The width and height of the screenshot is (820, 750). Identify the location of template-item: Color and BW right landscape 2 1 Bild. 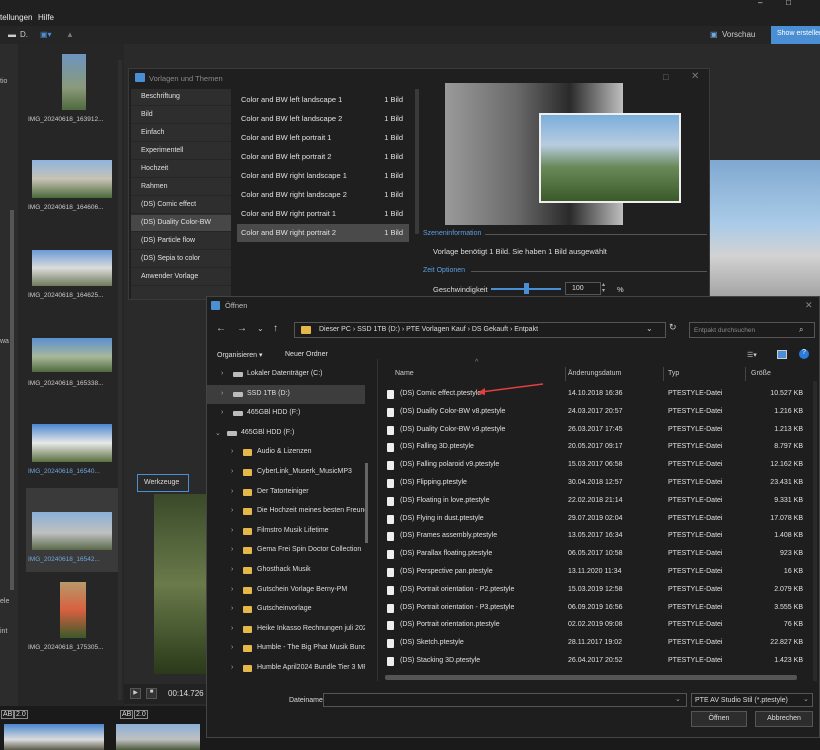
(323, 195).